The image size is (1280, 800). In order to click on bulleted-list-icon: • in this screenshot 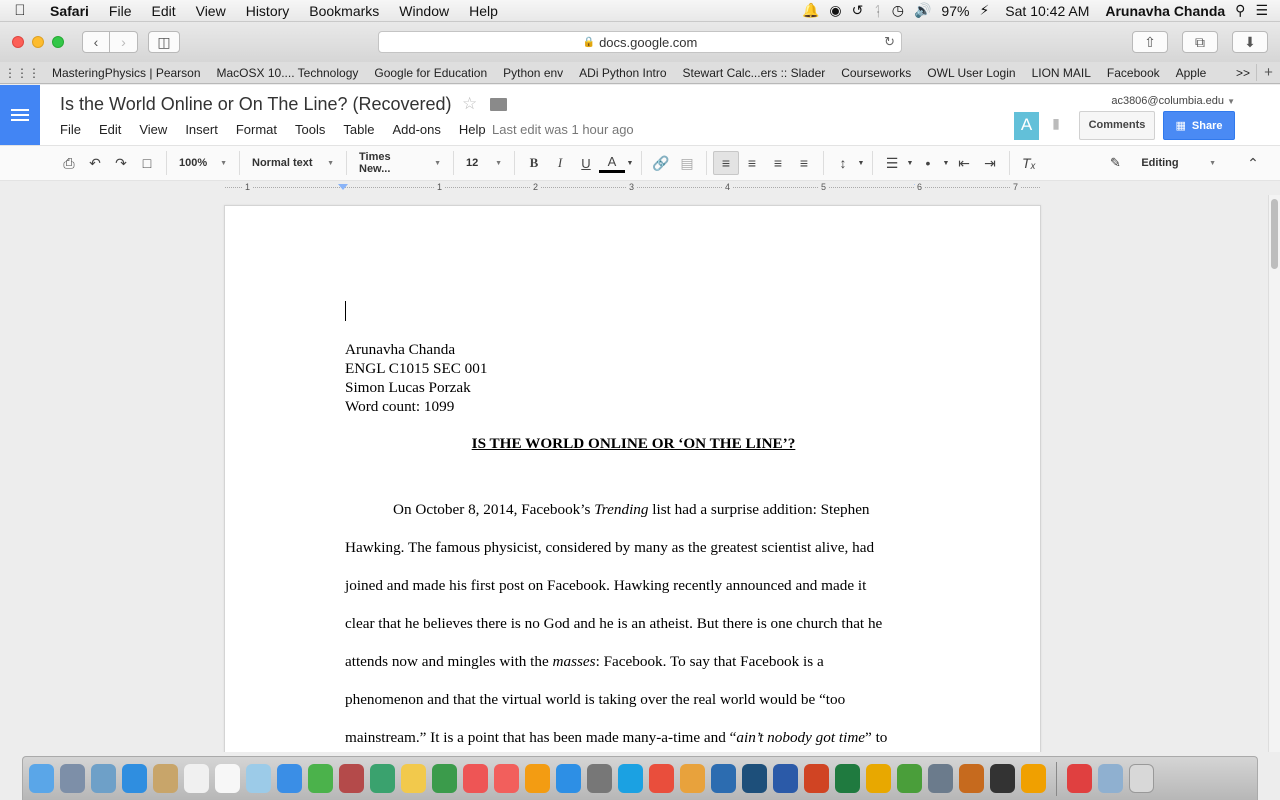, I will do `click(928, 163)`.